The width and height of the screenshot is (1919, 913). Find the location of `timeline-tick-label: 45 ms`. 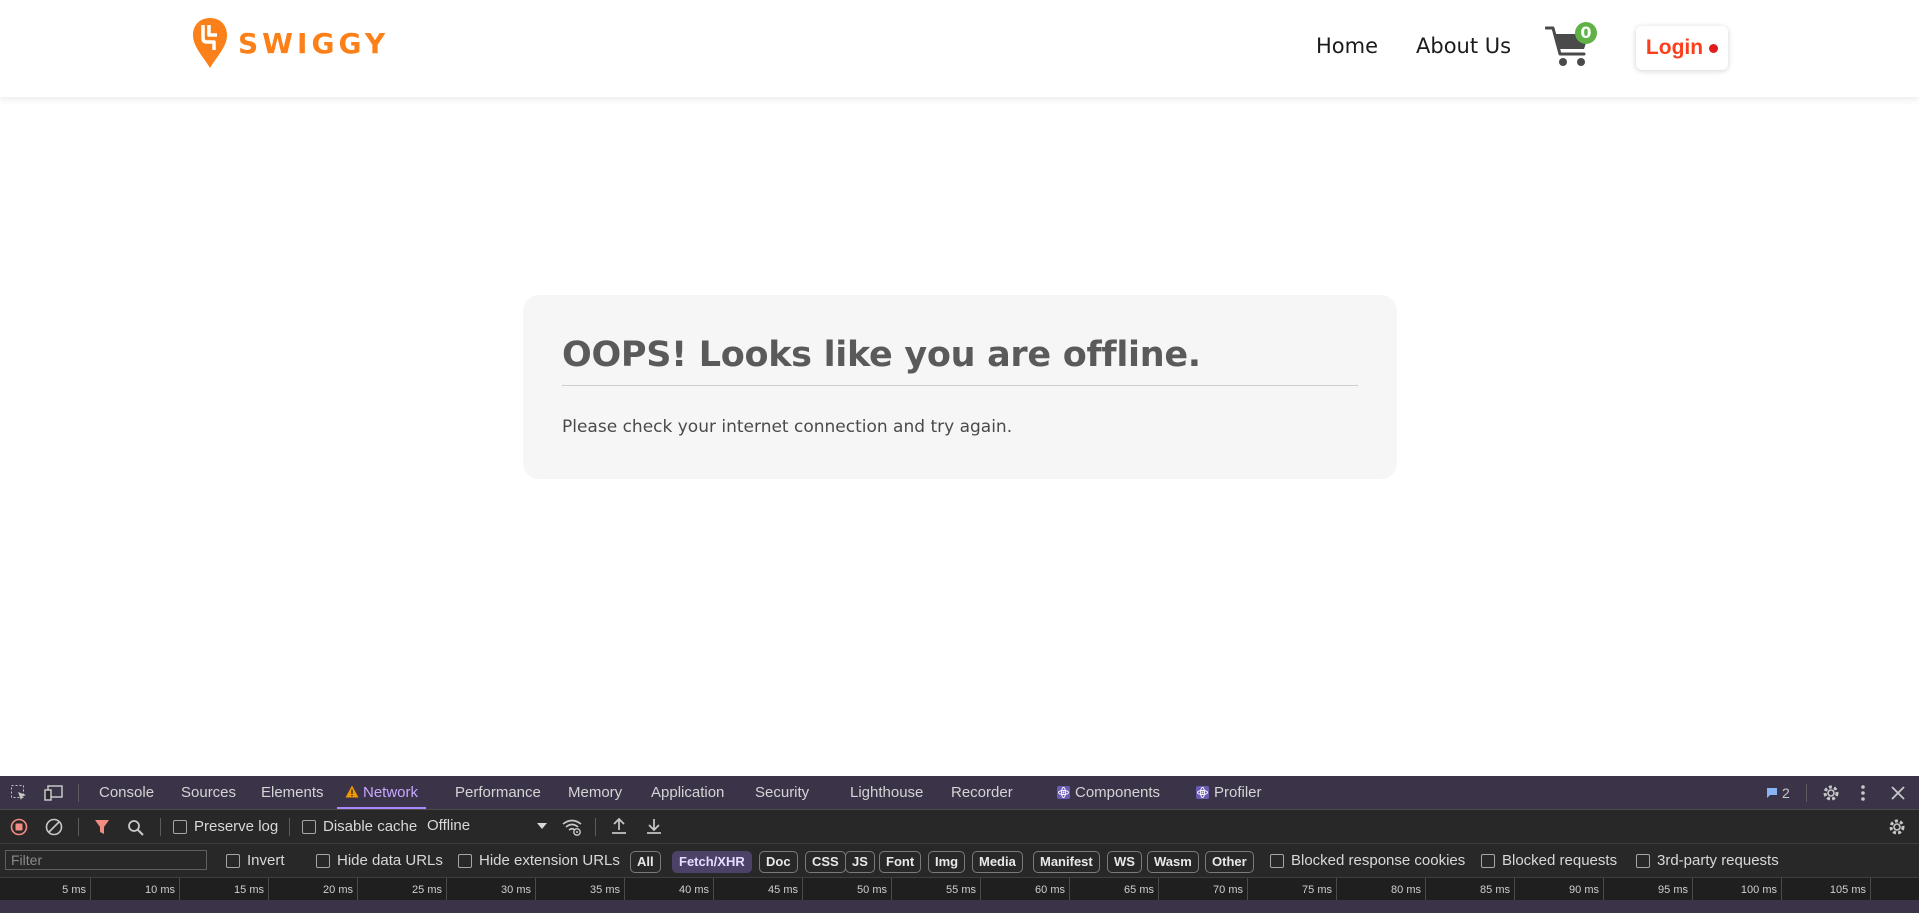

timeline-tick-label: 45 ms is located at coordinates (783, 890).